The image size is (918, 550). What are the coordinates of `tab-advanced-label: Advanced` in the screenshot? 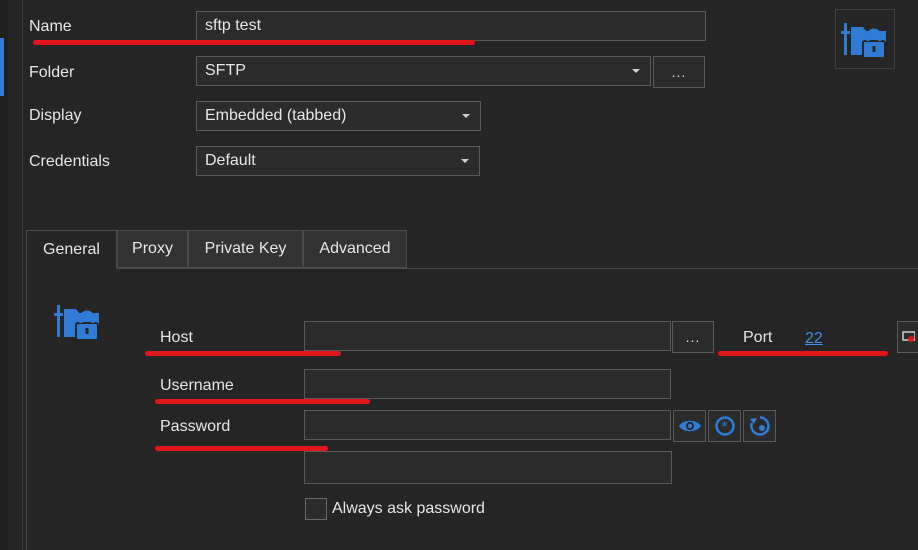 It's located at (355, 248).